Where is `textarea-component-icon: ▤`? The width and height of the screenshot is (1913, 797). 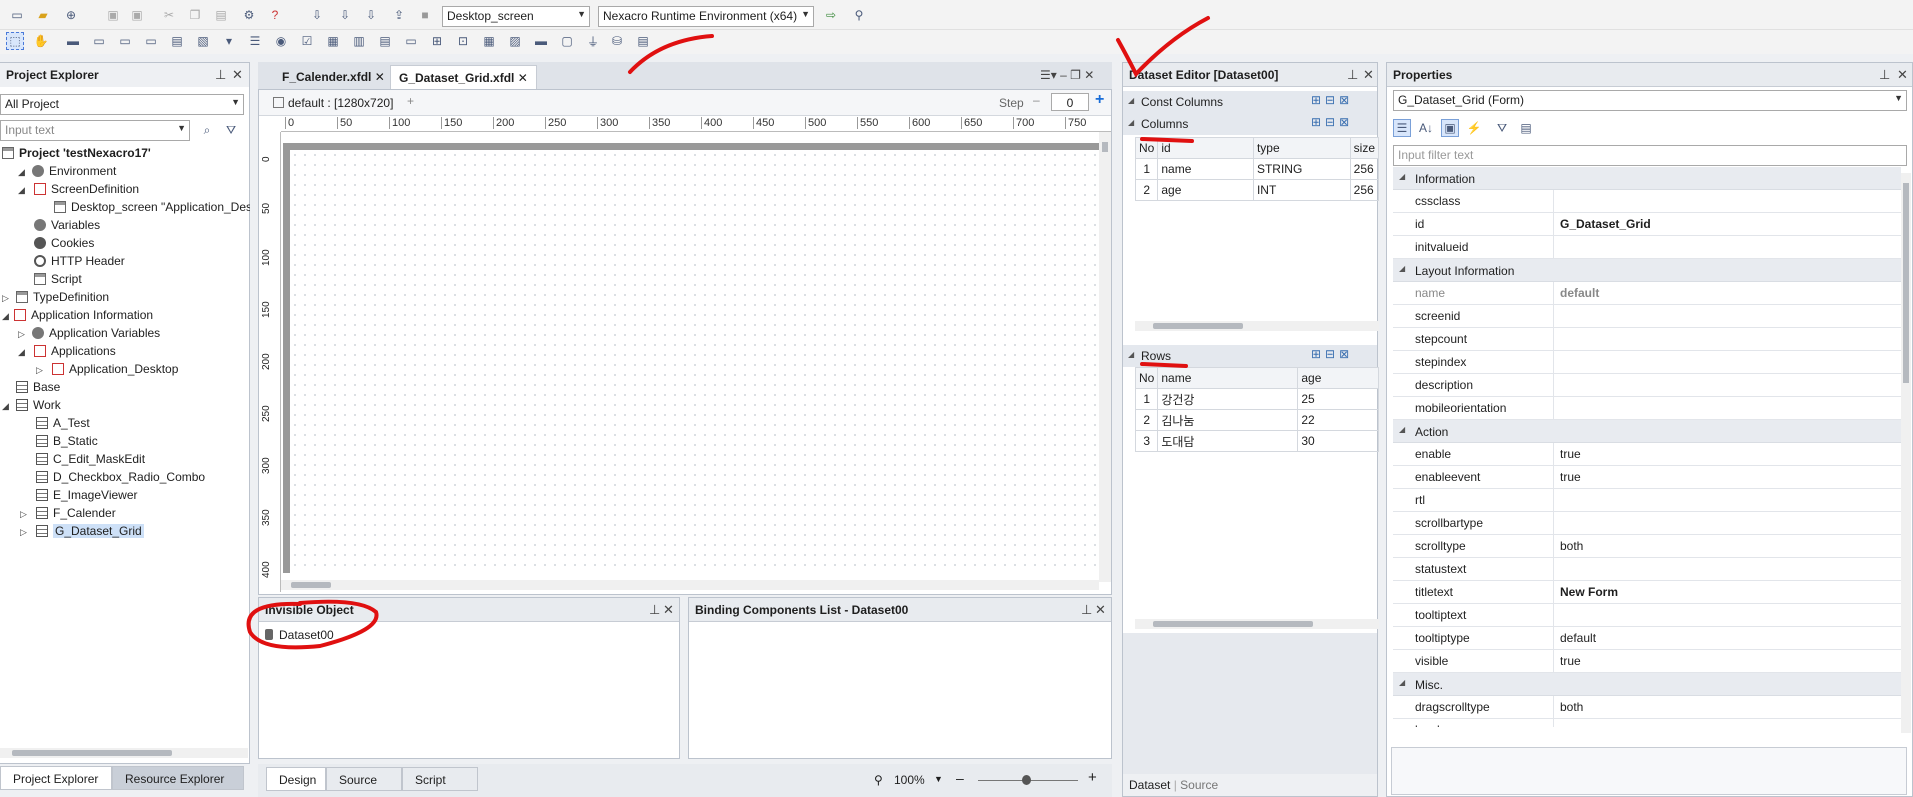
textarea-component-icon: ▤ is located at coordinates (177, 41).